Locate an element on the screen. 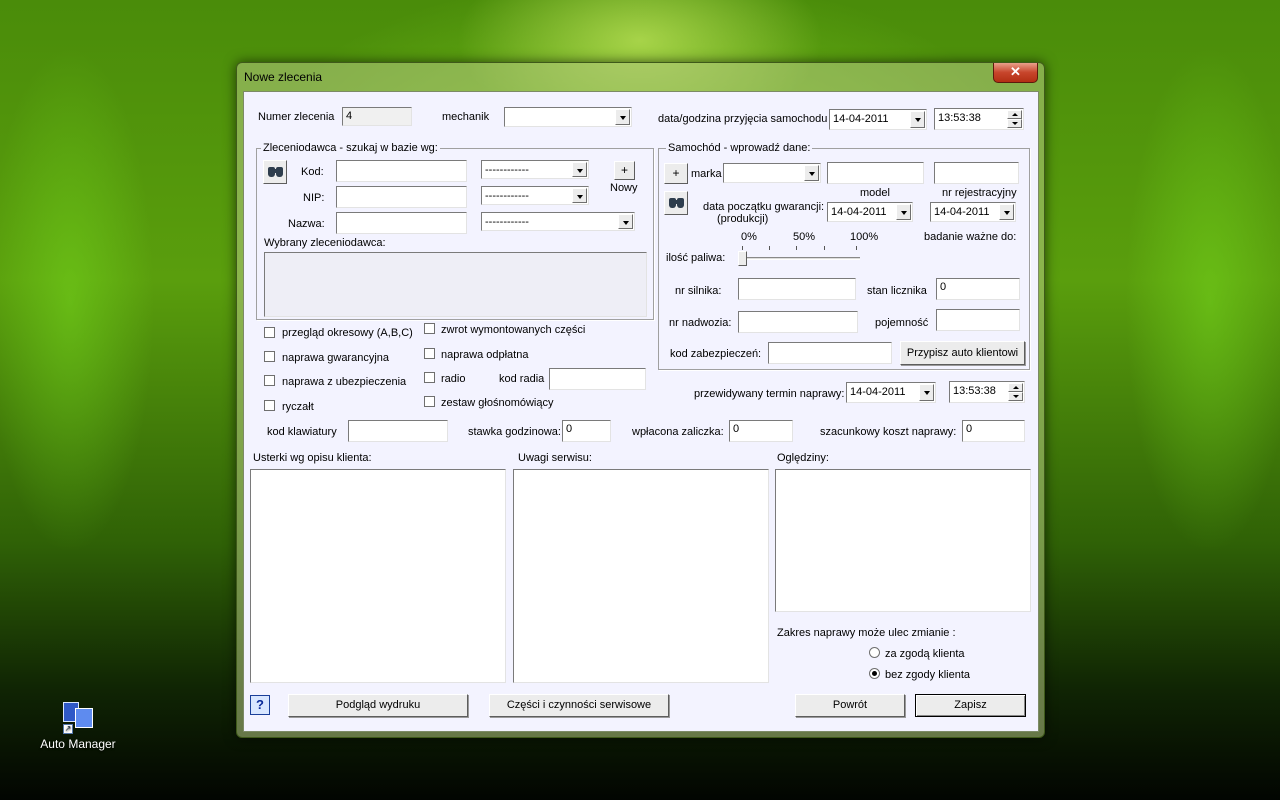  parts-services-button: Części i czynności serwisowe is located at coordinates (579, 705).